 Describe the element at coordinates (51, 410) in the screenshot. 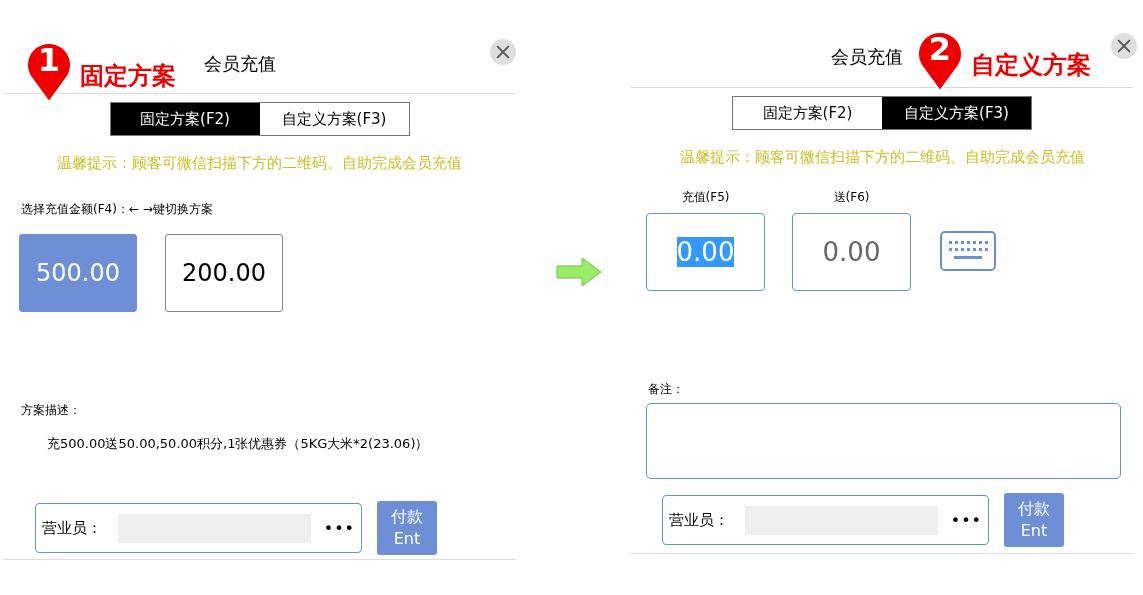

I see `description-label: 方案描述：` at that location.